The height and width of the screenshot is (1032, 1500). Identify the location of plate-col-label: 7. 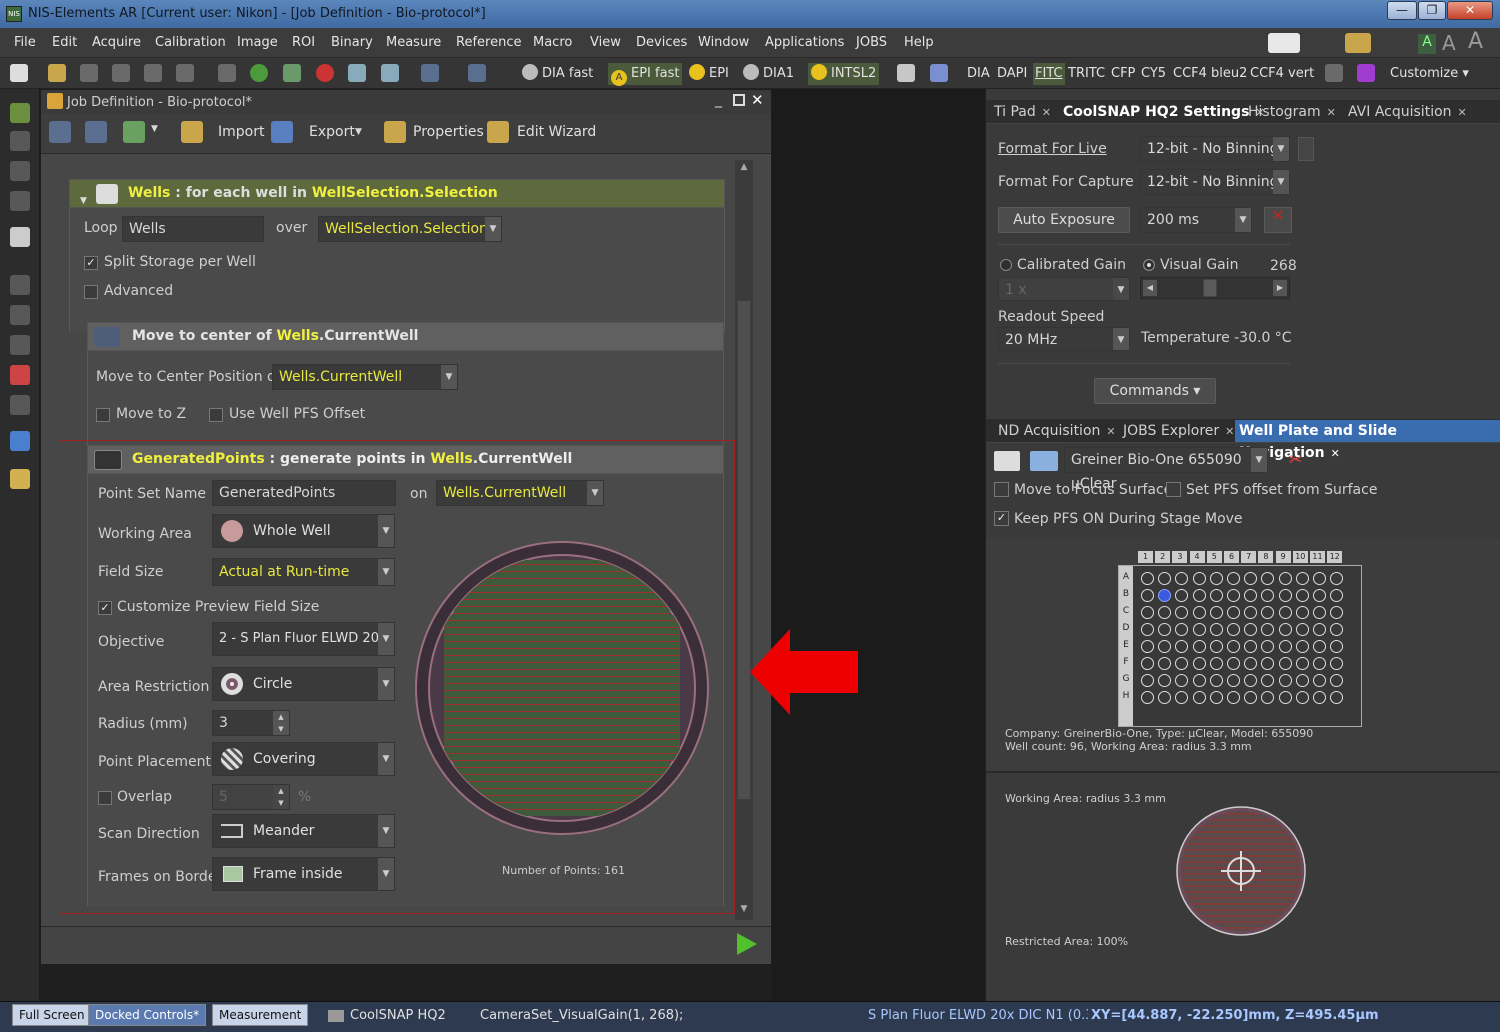
(1249, 557).